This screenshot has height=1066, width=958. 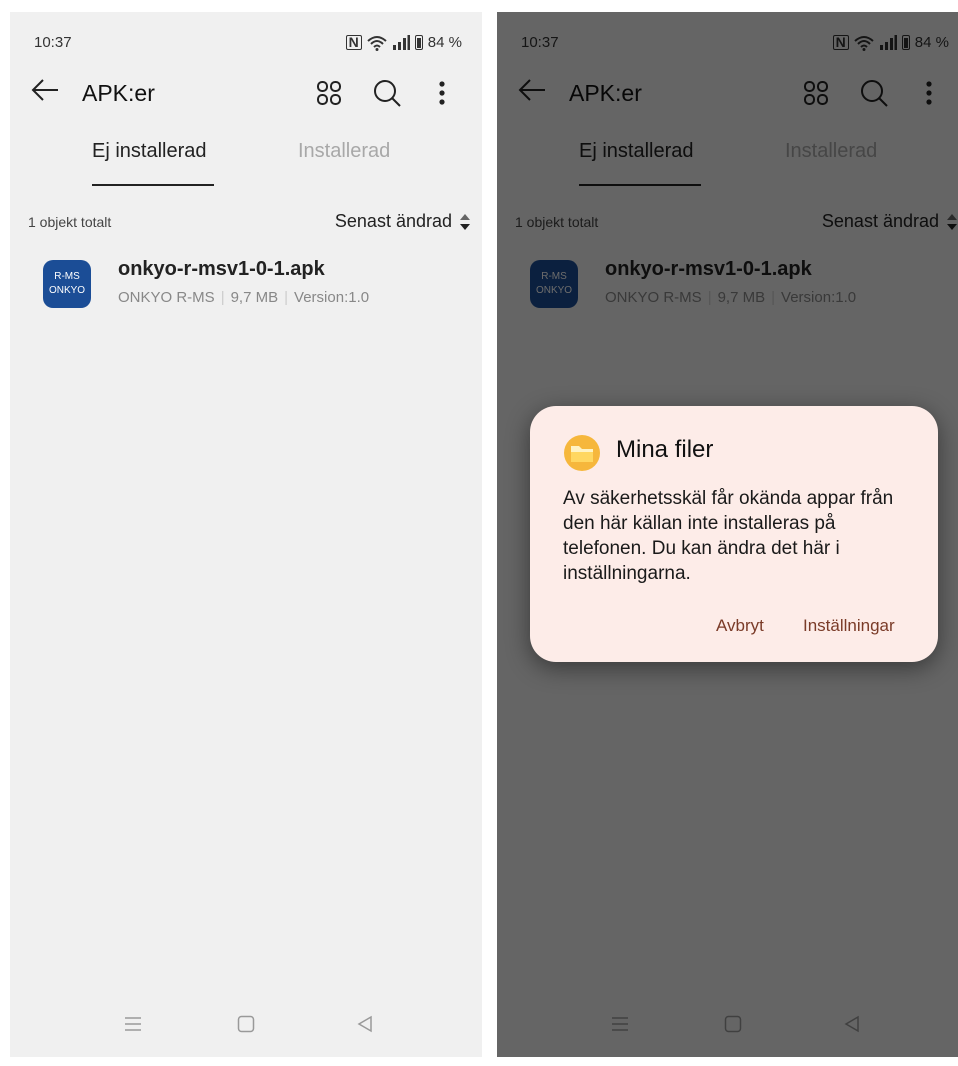 I want to click on item-count: 1 objekt totalt, so click(x=70, y=222).